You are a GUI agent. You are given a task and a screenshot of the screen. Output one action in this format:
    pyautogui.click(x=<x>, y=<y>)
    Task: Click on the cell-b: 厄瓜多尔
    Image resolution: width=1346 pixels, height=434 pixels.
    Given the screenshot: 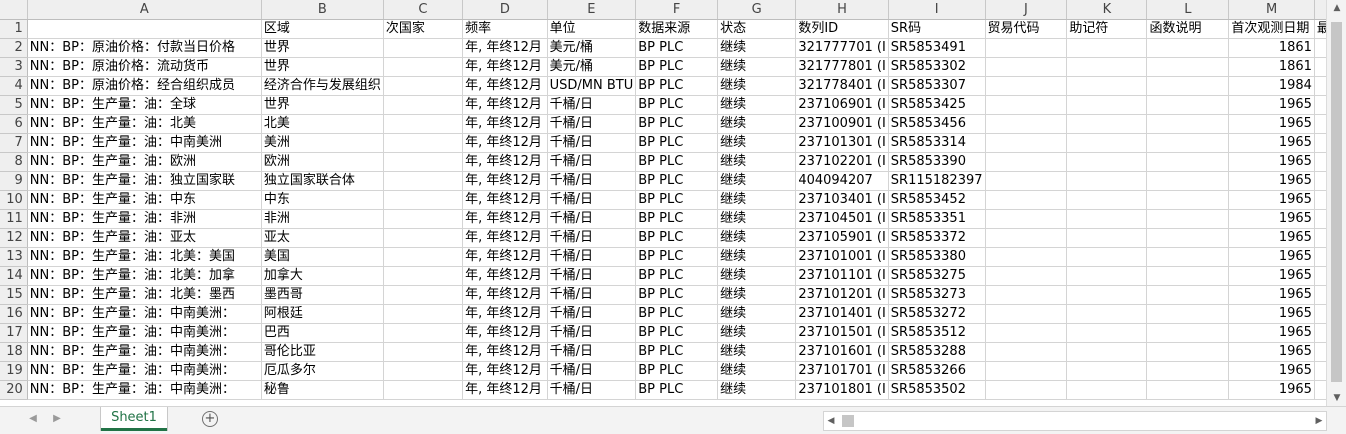 What is the action you would take?
    pyautogui.click(x=322, y=371)
    